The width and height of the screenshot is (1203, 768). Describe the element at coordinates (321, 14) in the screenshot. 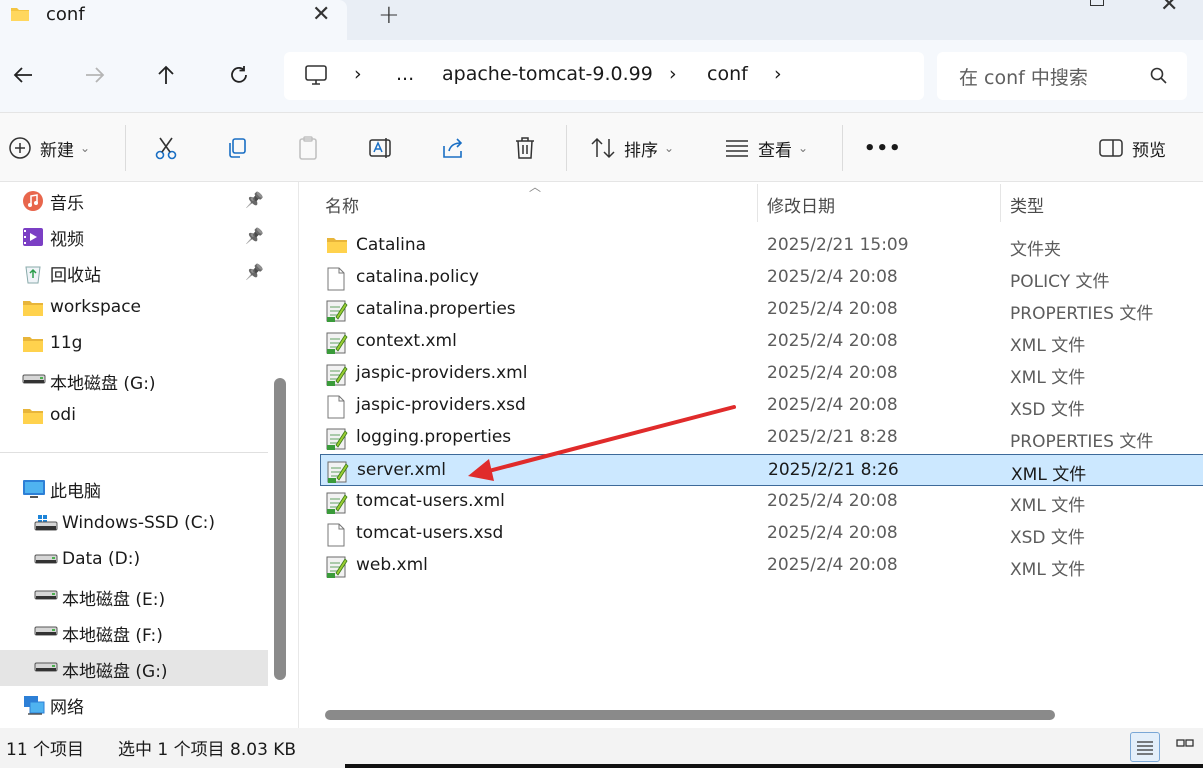

I see `close-tab-button: ✕` at that location.